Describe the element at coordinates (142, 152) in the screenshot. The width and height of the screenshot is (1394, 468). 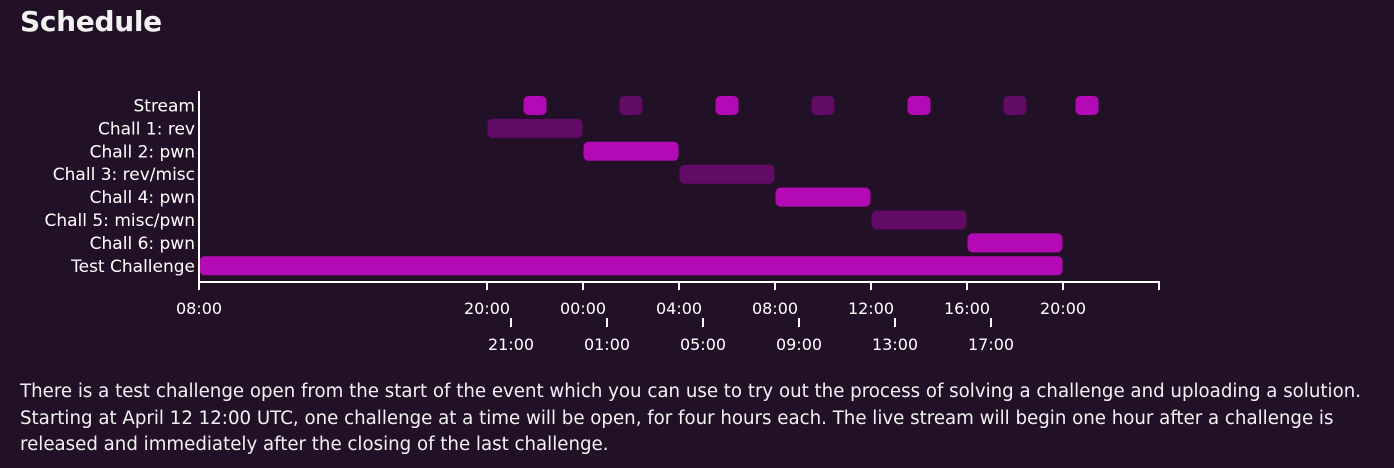
I see `row-label: Chall 2: pwn` at that location.